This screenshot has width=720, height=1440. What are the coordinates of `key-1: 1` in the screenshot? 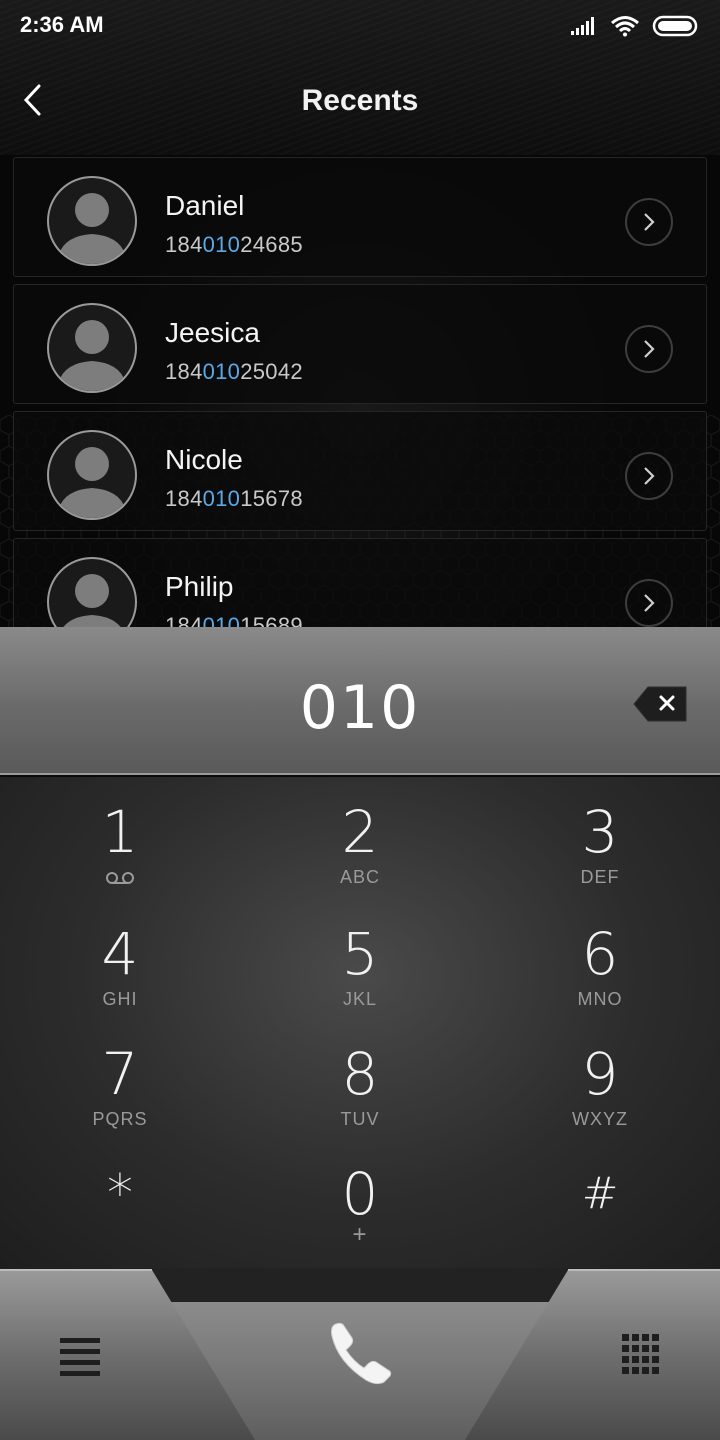 It's located at (120, 847).